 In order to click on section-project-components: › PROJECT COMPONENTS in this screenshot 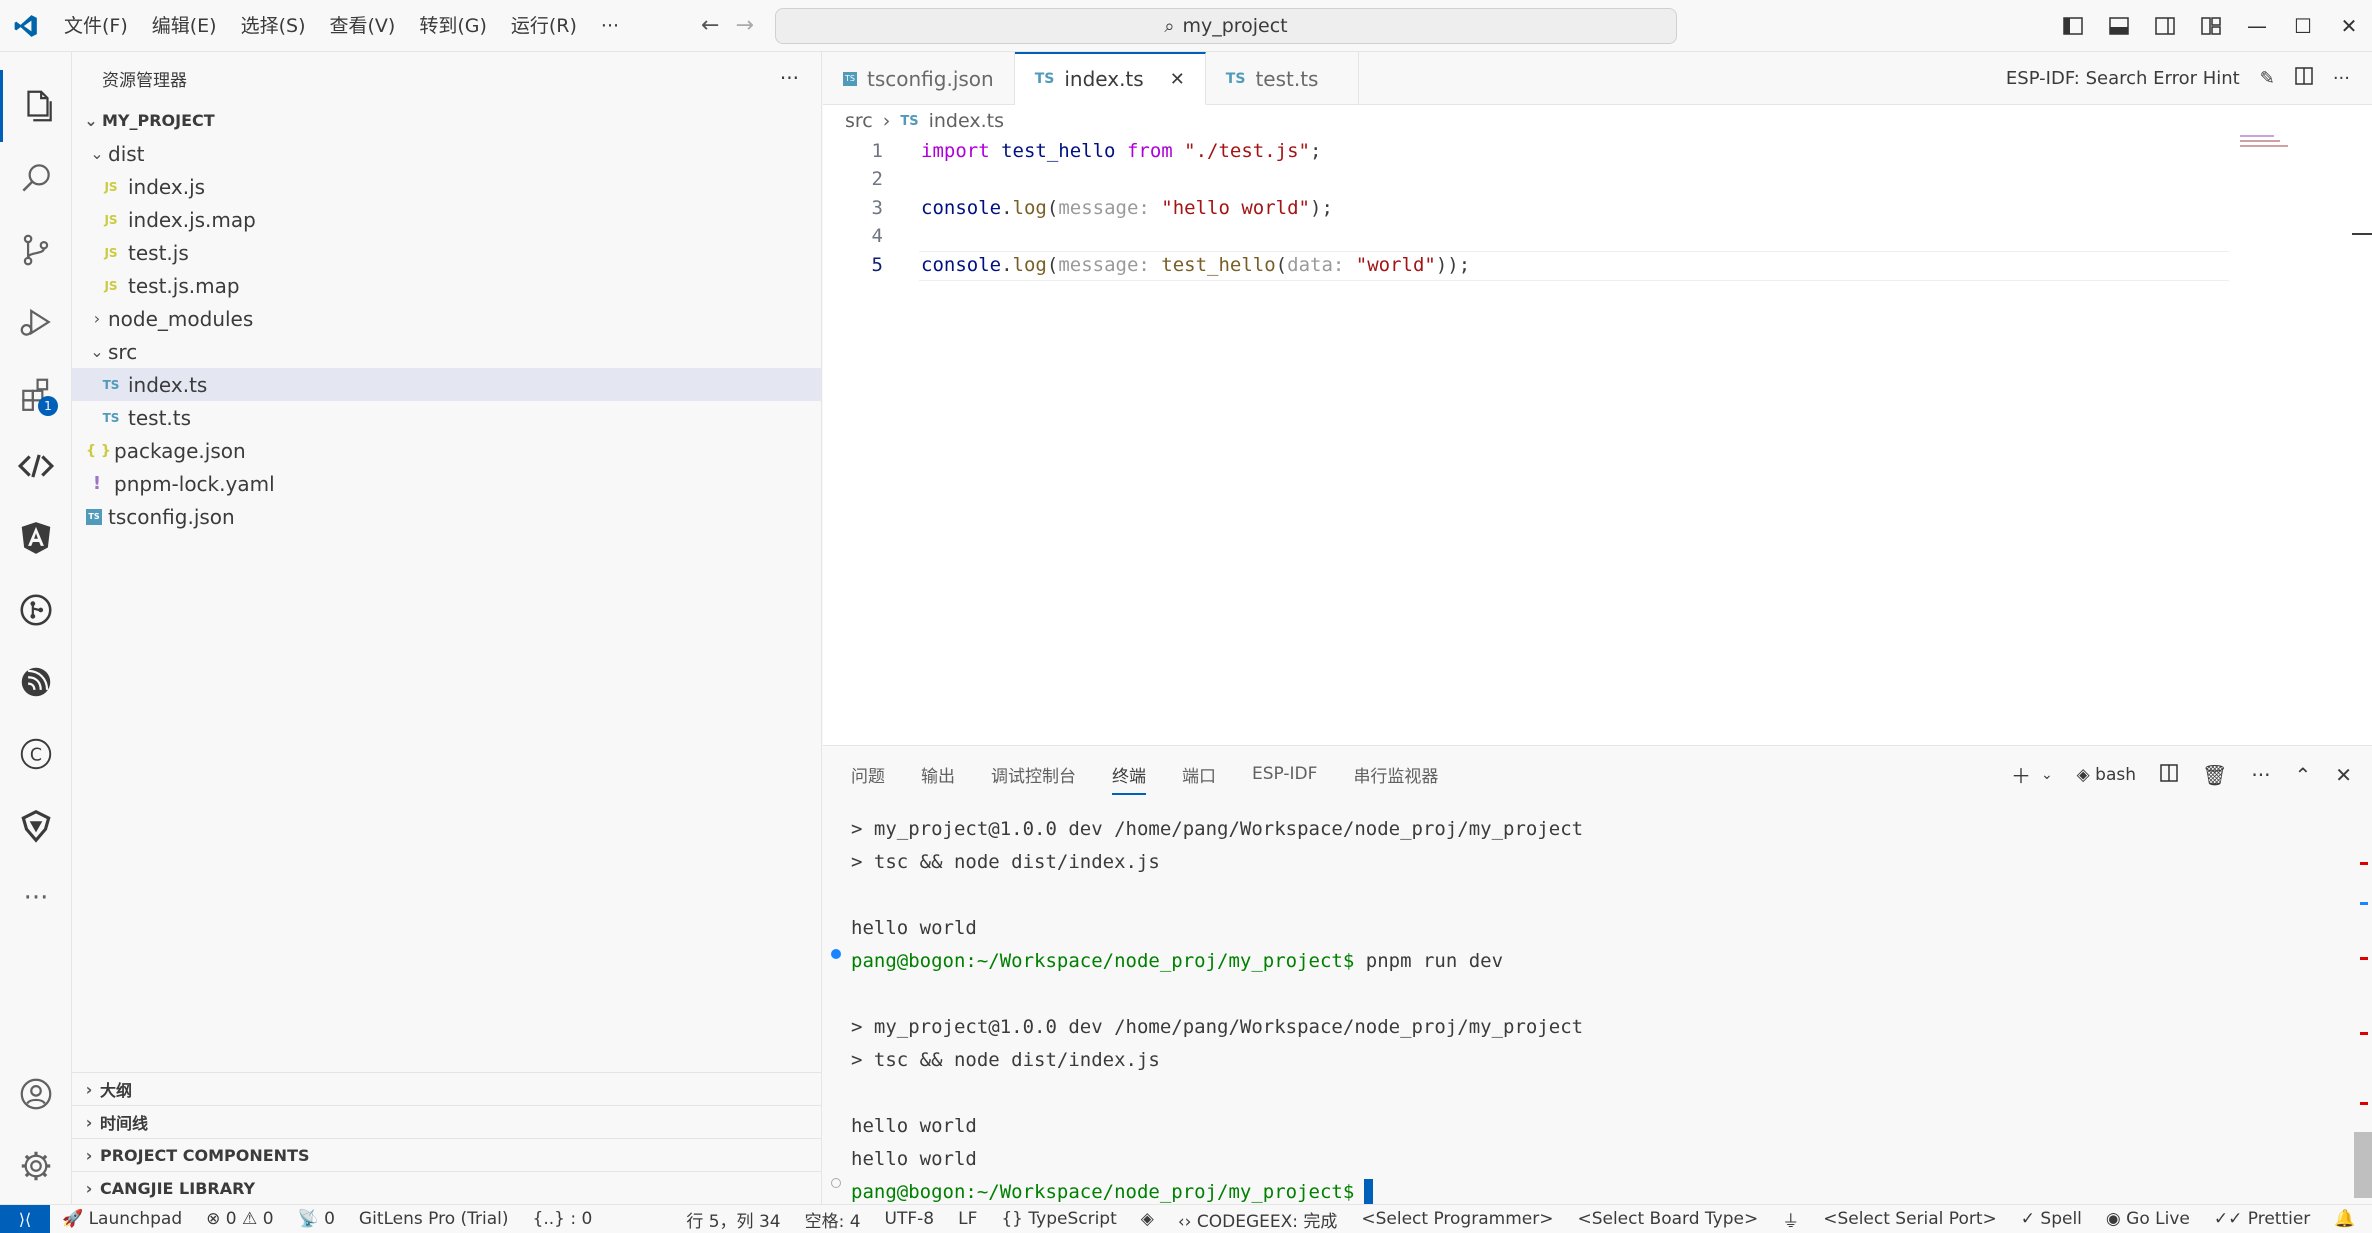, I will do `click(447, 1154)`.